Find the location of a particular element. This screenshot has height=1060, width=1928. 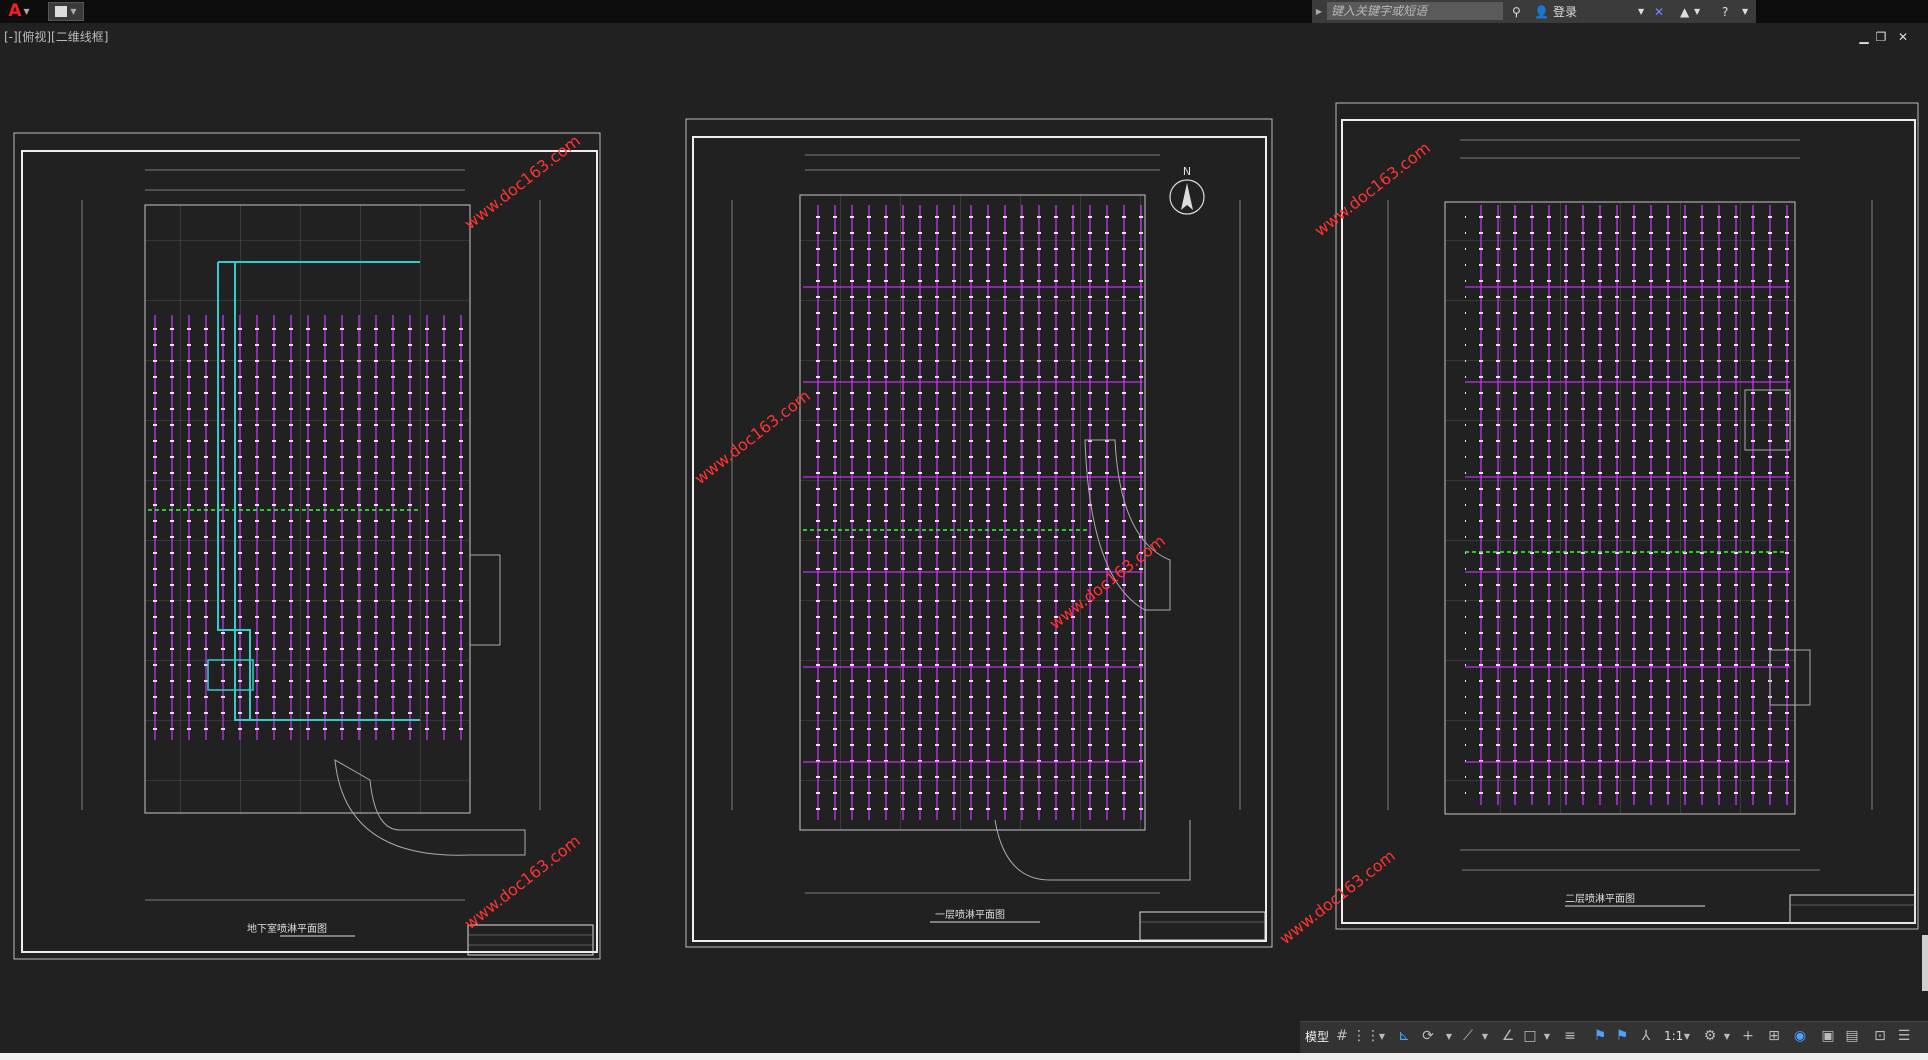

polar-tracking-icon: ⟳ is located at coordinates (1428, 1036).